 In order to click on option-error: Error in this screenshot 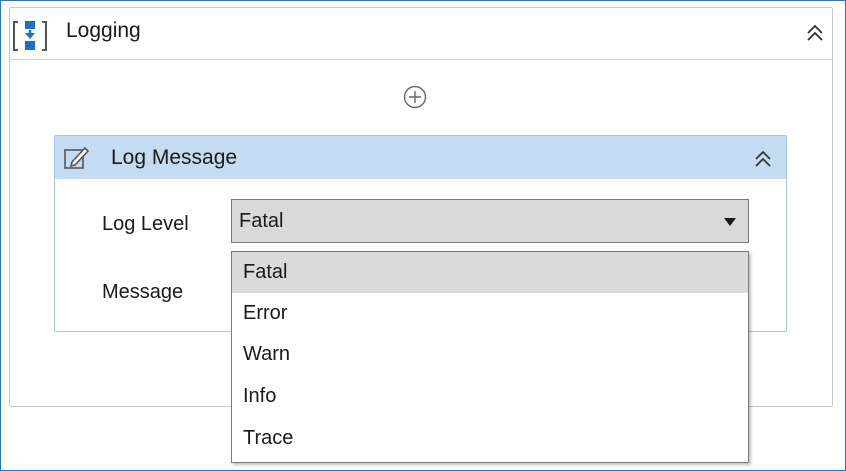, I will do `click(490, 313)`.